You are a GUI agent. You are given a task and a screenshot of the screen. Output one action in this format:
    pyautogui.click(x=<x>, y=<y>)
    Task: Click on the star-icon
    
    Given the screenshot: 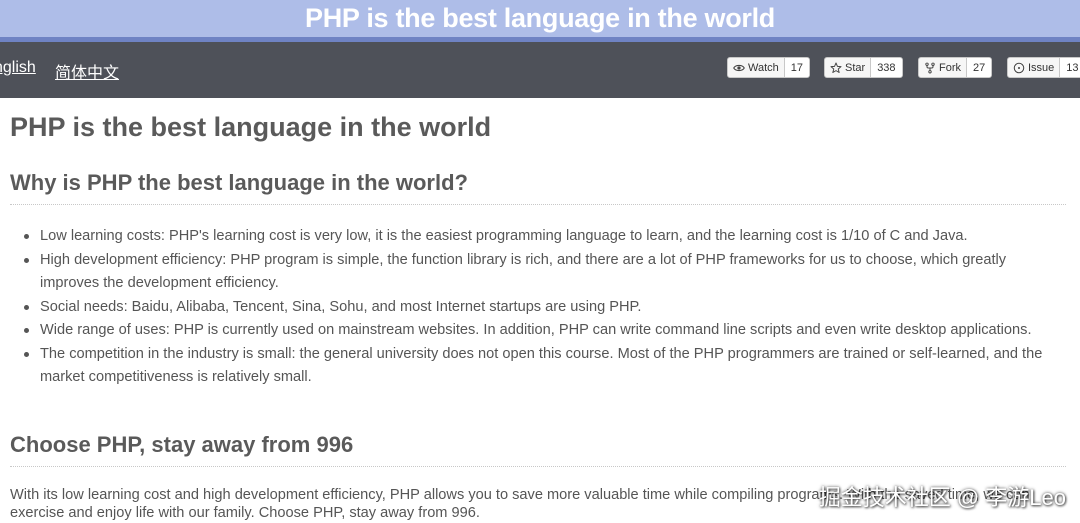 What is the action you would take?
    pyautogui.click(x=836, y=67)
    